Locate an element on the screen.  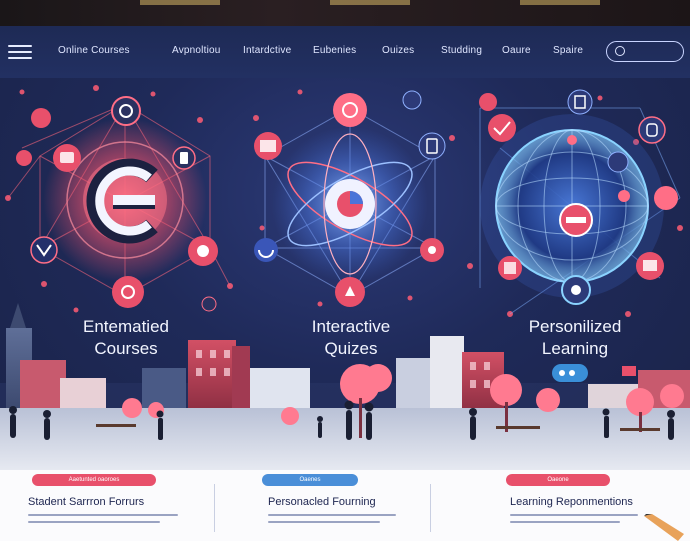
panel-personalized: Oaenes Personacled Fourning is located at coordinates (347, 505).